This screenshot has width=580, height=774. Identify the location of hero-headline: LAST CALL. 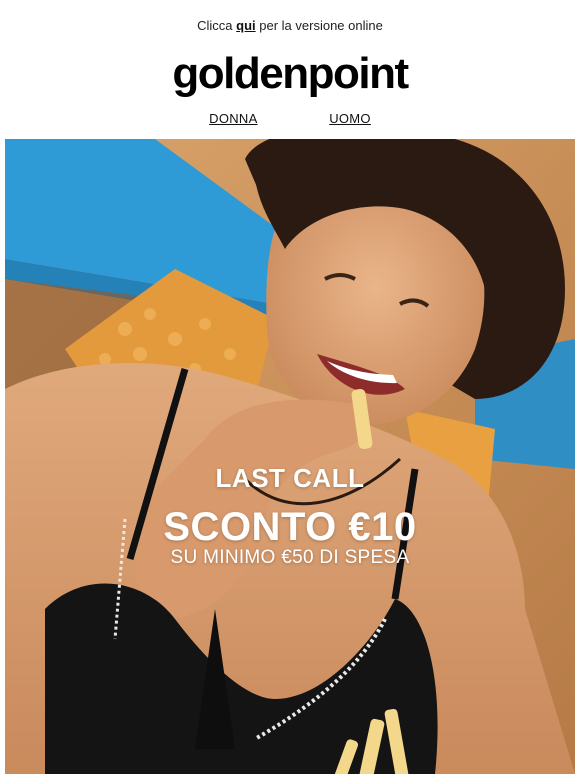
(290, 478).